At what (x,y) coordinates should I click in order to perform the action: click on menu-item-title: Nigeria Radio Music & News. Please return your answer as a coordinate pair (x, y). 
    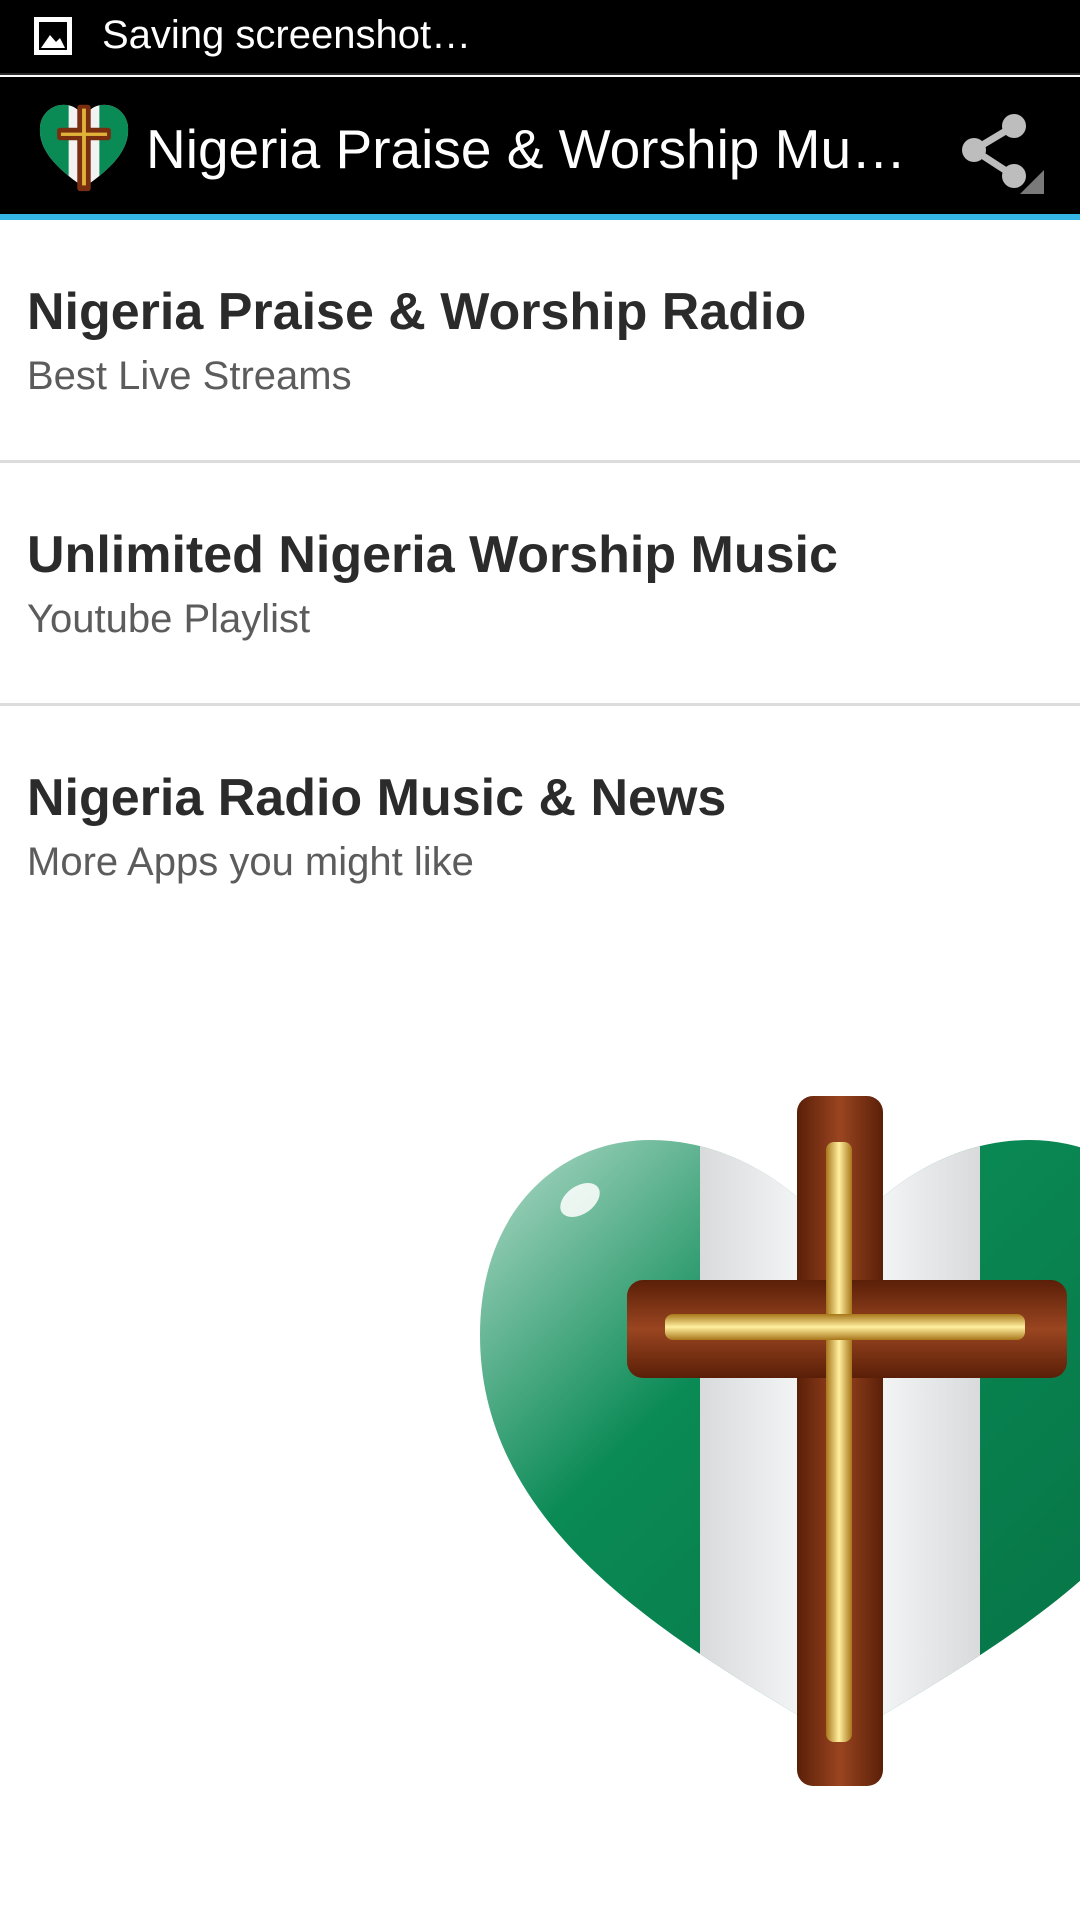
    Looking at the image, I should click on (377, 798).